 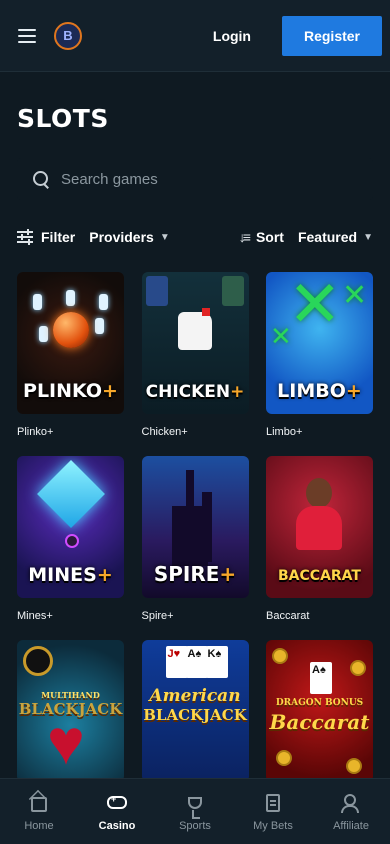 What do you see at coordinates (164, 432) in the screenshot?
I see `game-name: Chicken+` at bounding box center [164, 432].